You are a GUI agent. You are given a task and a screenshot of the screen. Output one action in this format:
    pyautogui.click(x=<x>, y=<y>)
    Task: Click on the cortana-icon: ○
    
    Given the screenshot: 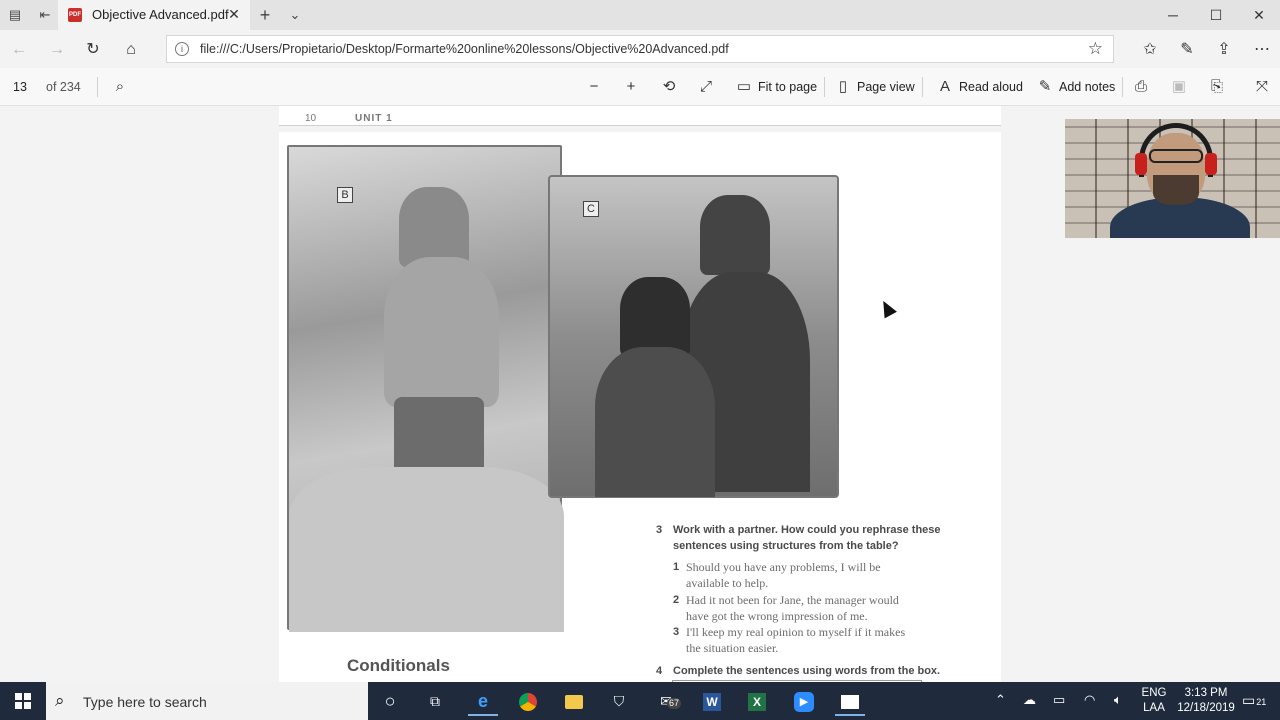 What is the action you would take?
    pyautogui.click(x=390, y=701)
    